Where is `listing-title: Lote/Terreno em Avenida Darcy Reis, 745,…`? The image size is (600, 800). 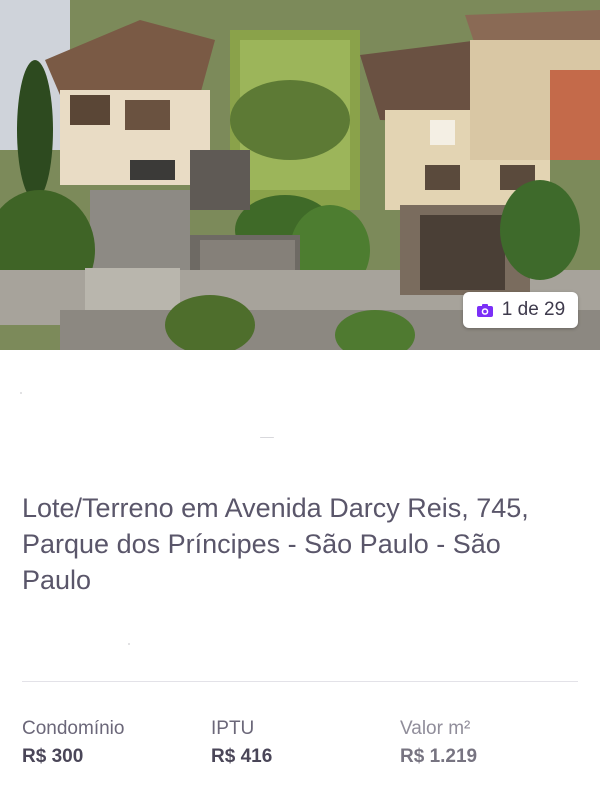 listing-title: Lote/Terreno em Avenida Darcy Reis, 745,… is located at coordinates (275, 544).